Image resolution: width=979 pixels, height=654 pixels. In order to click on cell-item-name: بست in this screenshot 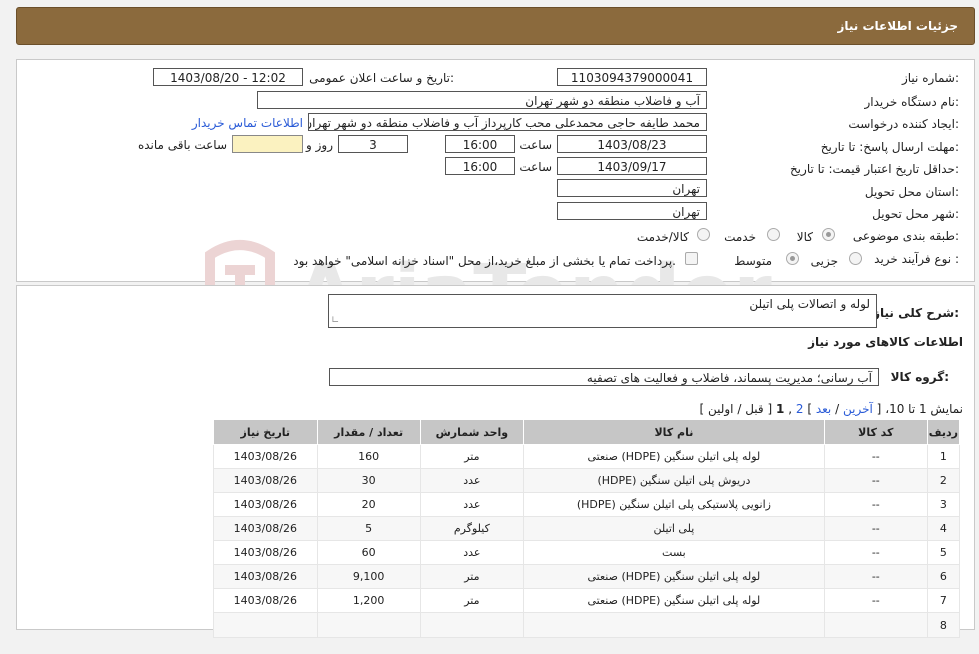, I will do `click(674, 552)`.